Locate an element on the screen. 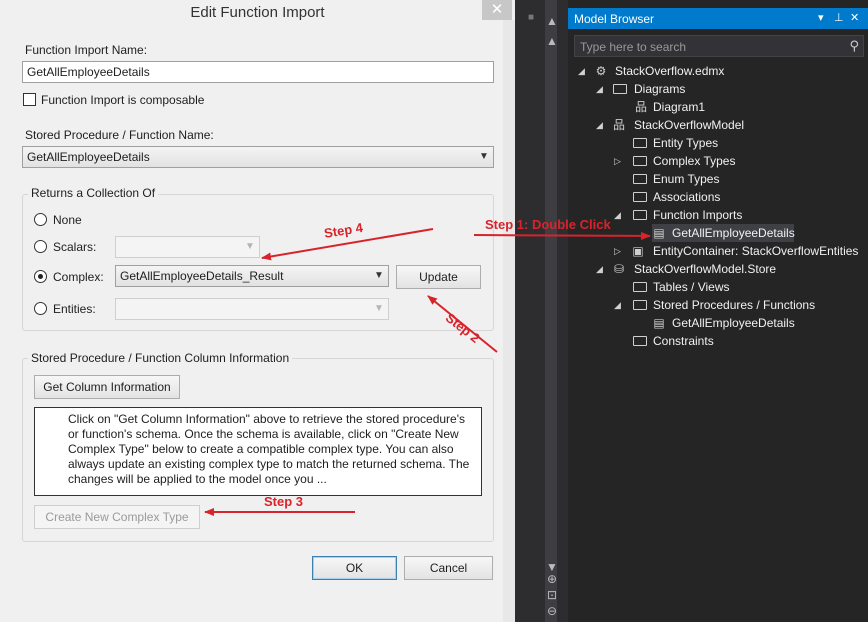 The image size is (868, 622). search-icon: ⚲ is located at coordinates (854, 46).